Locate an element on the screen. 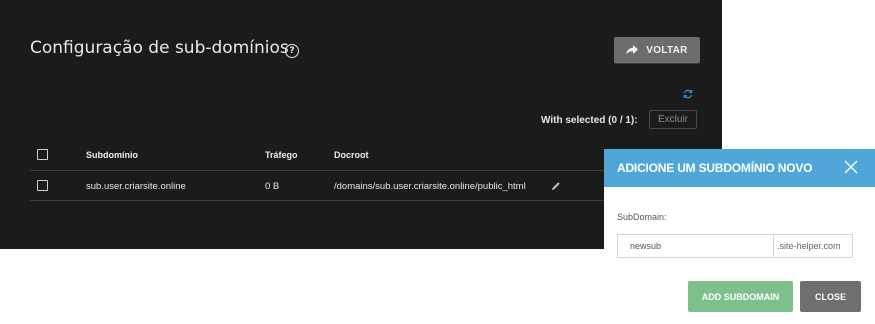  header-divider is located at coordinates (317, 170).